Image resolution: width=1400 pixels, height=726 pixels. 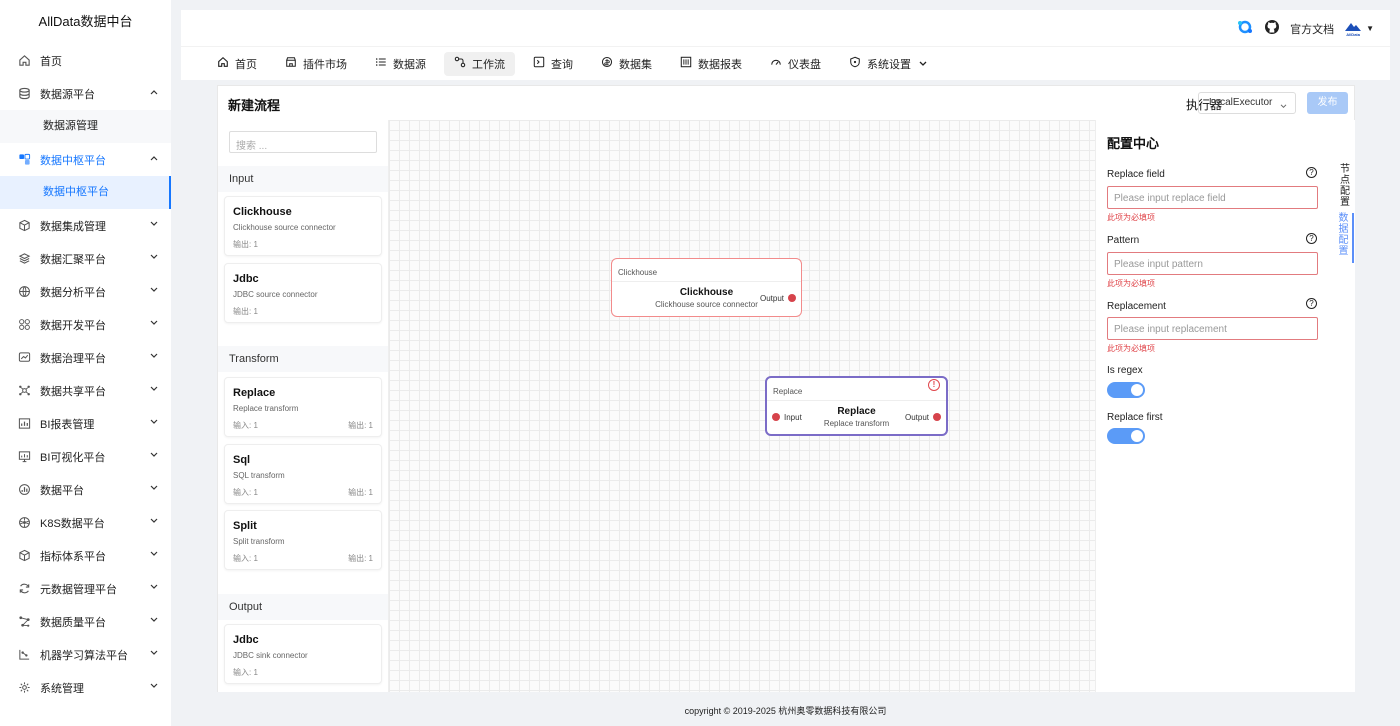 What do you see at coordinates (1345, 406) in the screenshot?
I see `config-side-tabs: 节点配置 数据配置` at bounding box center [1345, 406].